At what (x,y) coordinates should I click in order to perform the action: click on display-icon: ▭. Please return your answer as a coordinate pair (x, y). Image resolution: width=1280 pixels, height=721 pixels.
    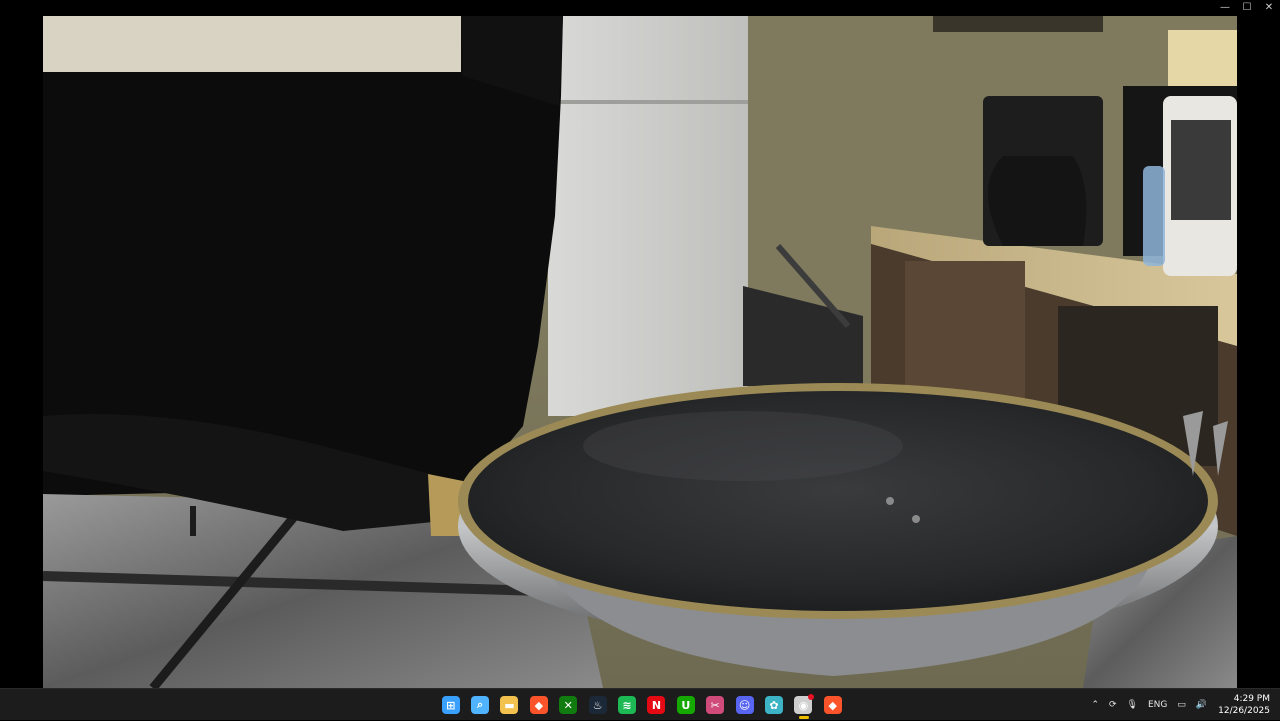
    Looking at the image, I should click on (1181, 705).